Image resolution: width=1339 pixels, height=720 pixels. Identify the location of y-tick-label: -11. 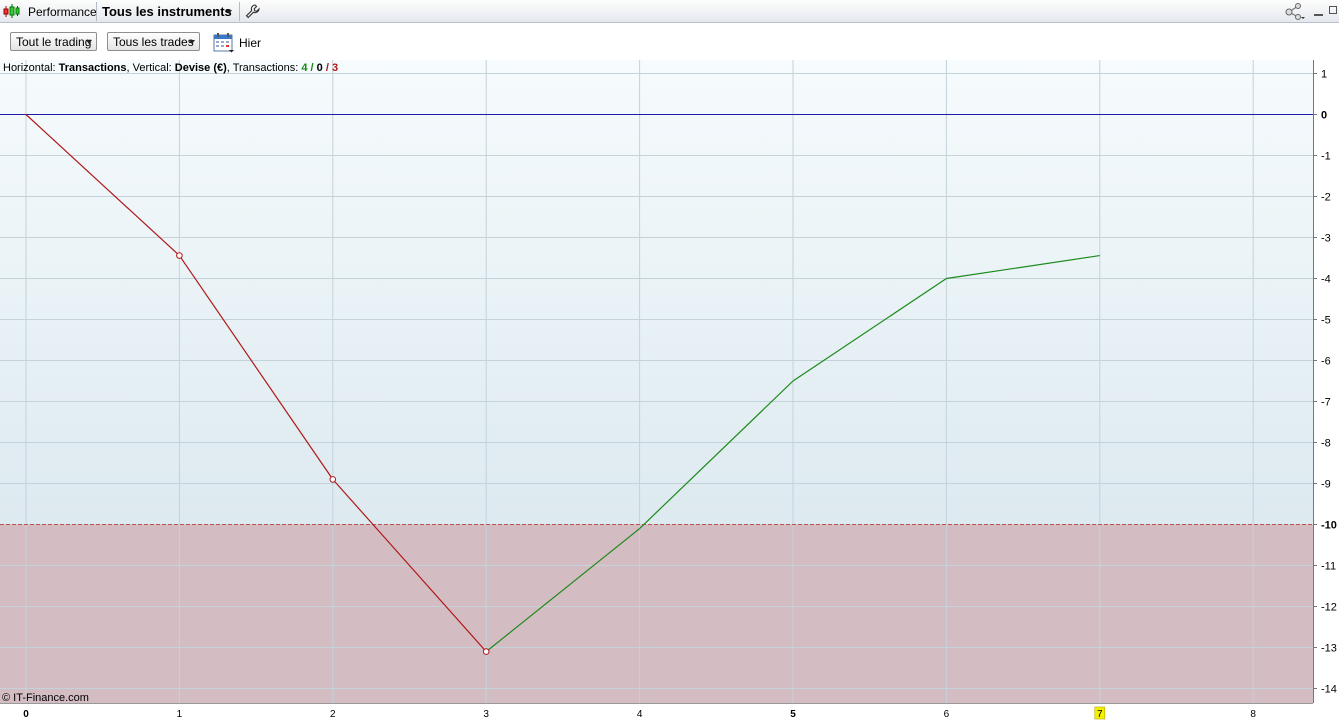
(1328, 567).